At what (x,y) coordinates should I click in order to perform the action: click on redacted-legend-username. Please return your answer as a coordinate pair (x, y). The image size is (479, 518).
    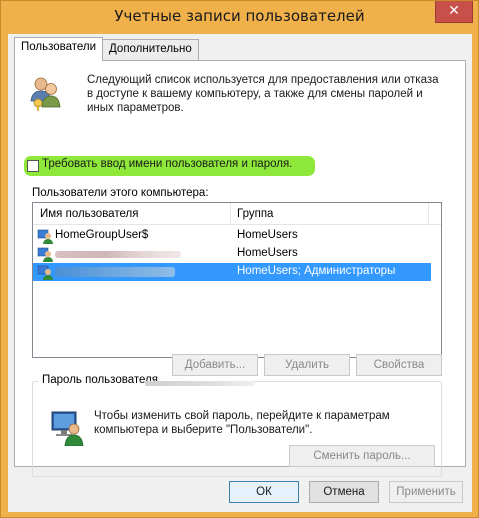
    Looking at the image, I should click on (200, 383).